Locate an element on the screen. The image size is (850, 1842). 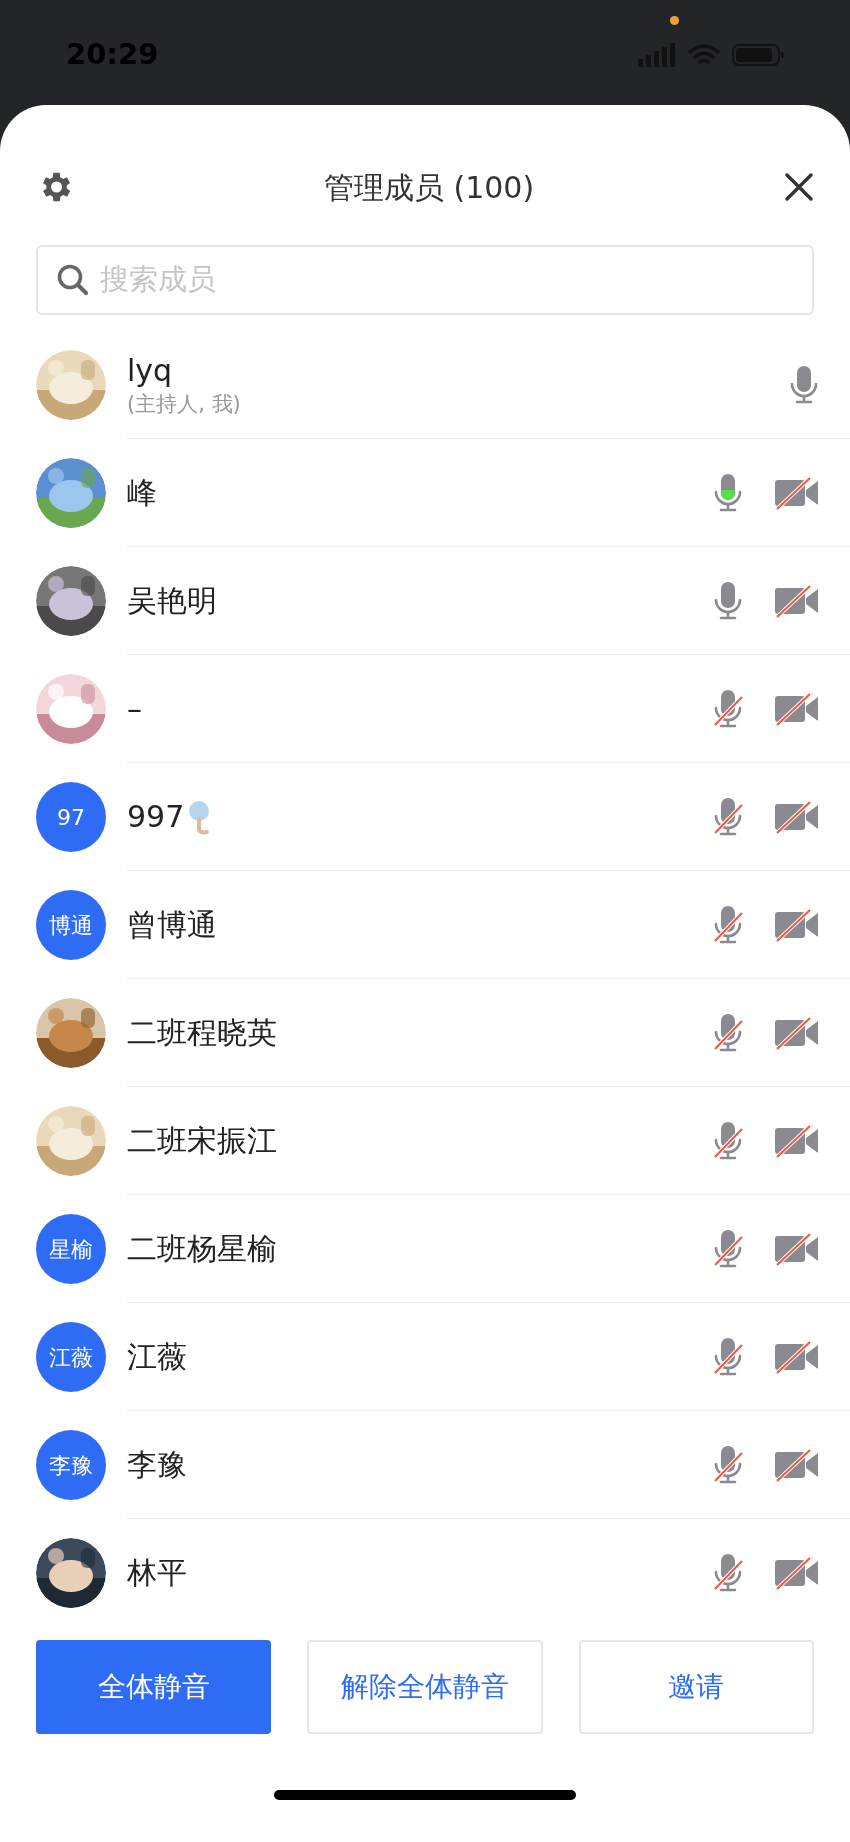
member-name: 曾博通 is located at coordinates (172, 924).